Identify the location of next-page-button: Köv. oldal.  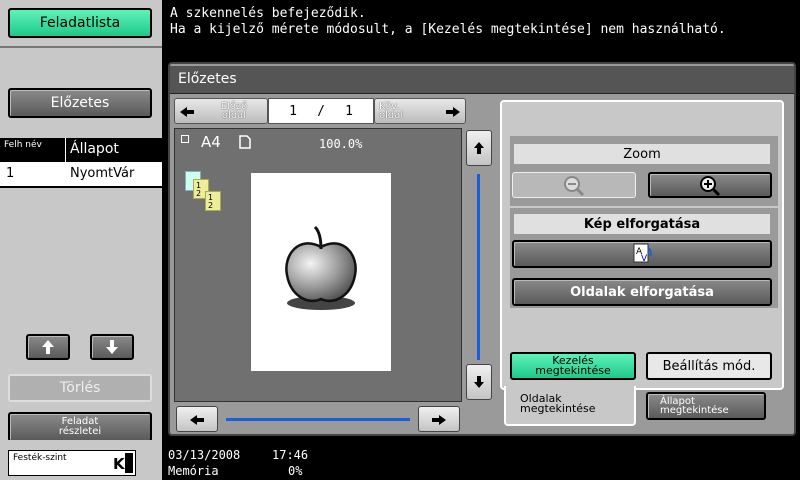
(420, 111).